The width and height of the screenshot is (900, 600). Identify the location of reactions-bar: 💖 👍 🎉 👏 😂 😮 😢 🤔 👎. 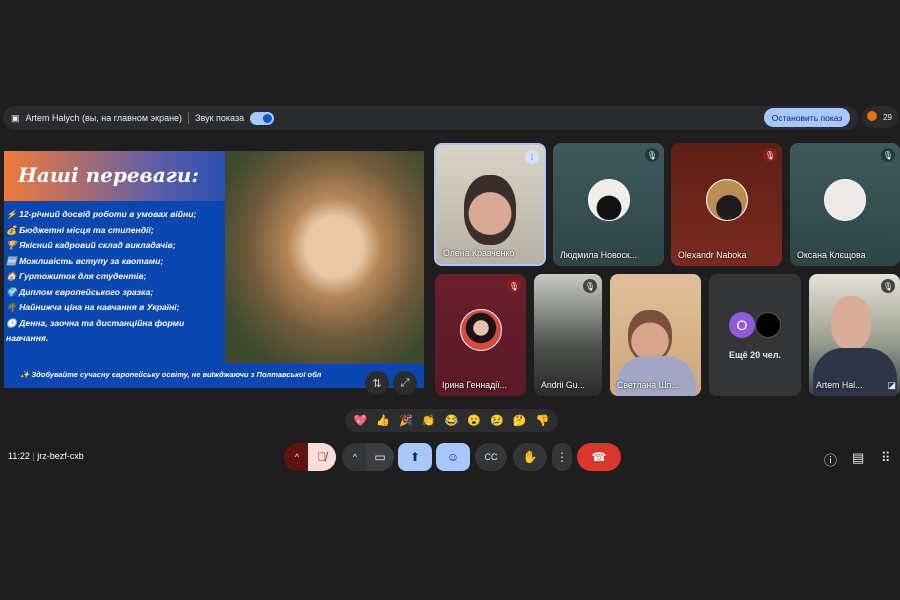
(451, 420).